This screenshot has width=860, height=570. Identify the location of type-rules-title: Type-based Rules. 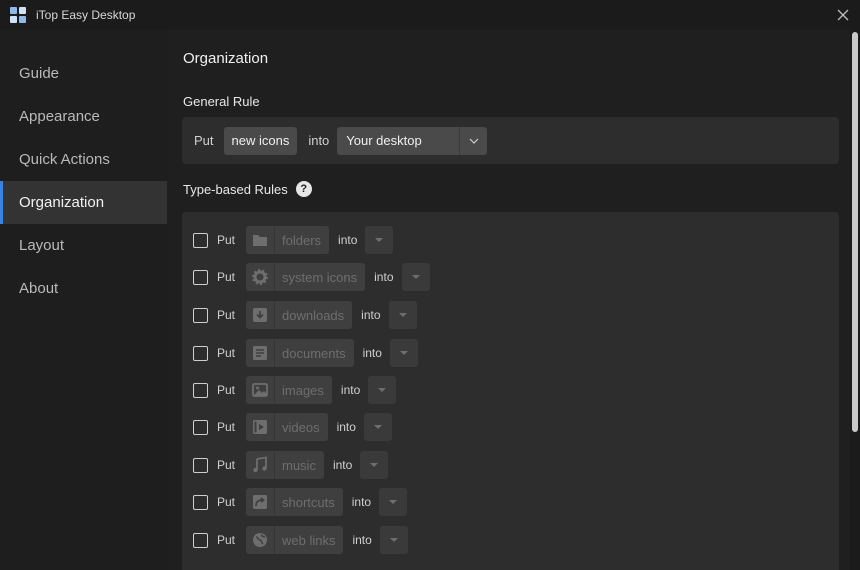
(235, 189).